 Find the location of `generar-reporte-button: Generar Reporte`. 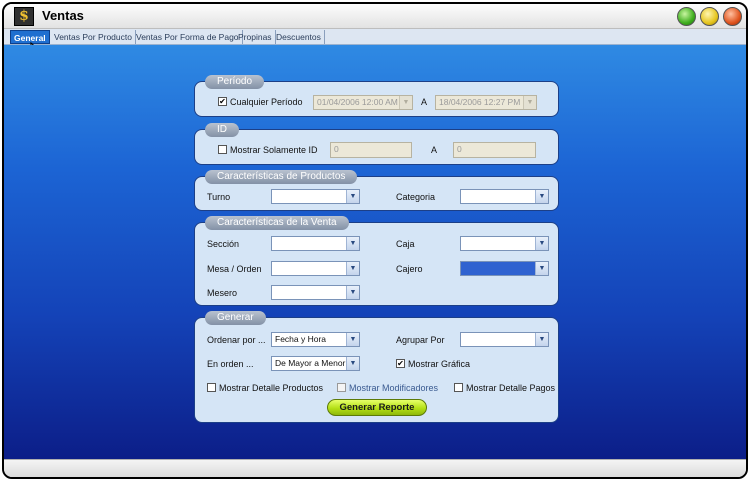

generar-reporte-button: Generar Reporte is located at coordinates (377, 407).